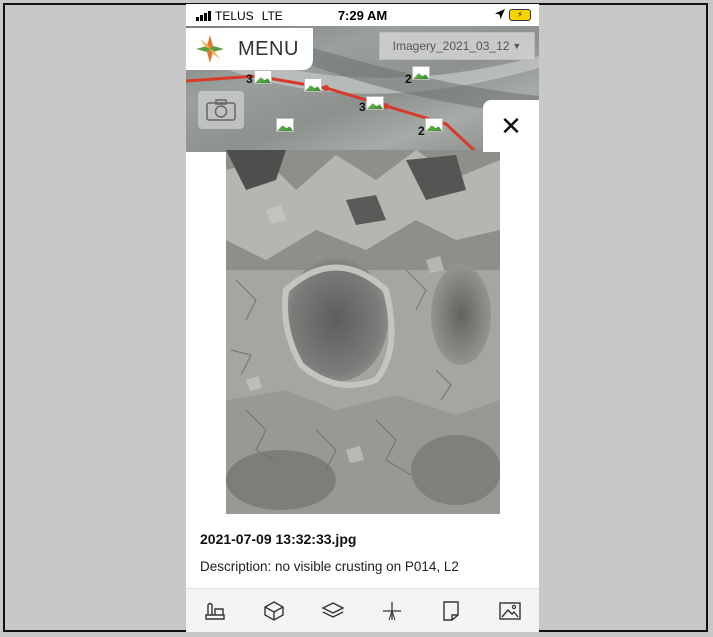 The image size is (713, 637). I want to click on status-bar: TELUS LTE 7:29 AM ⚡, so click(362, 15).